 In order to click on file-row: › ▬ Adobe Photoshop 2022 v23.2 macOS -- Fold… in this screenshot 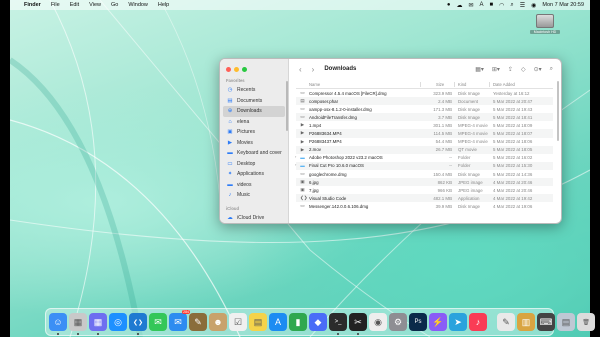, I will do `click(424, 158)`.